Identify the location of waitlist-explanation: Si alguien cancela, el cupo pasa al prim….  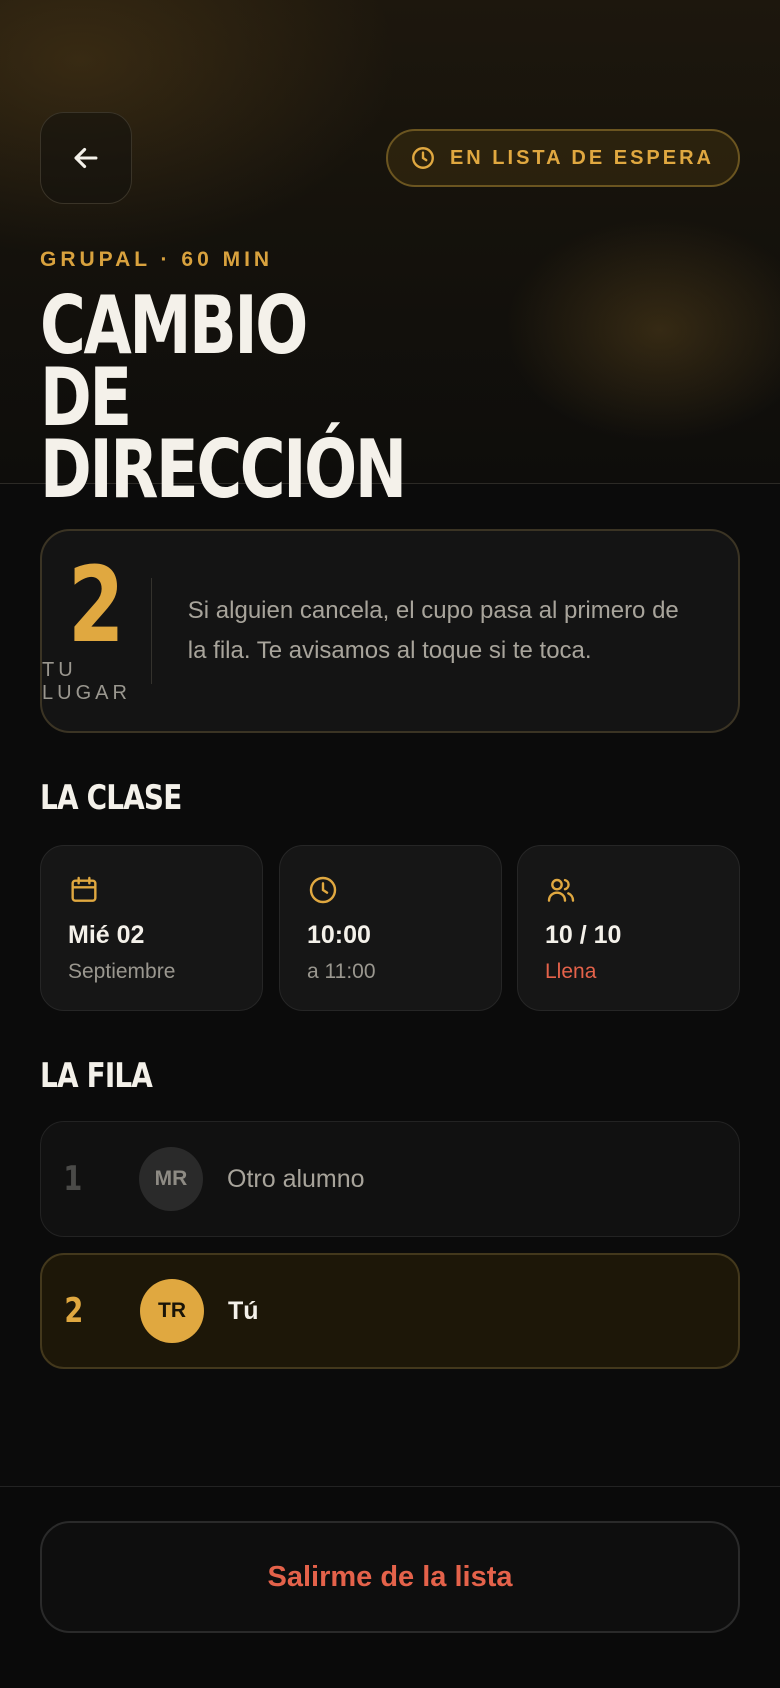
(433, 630).